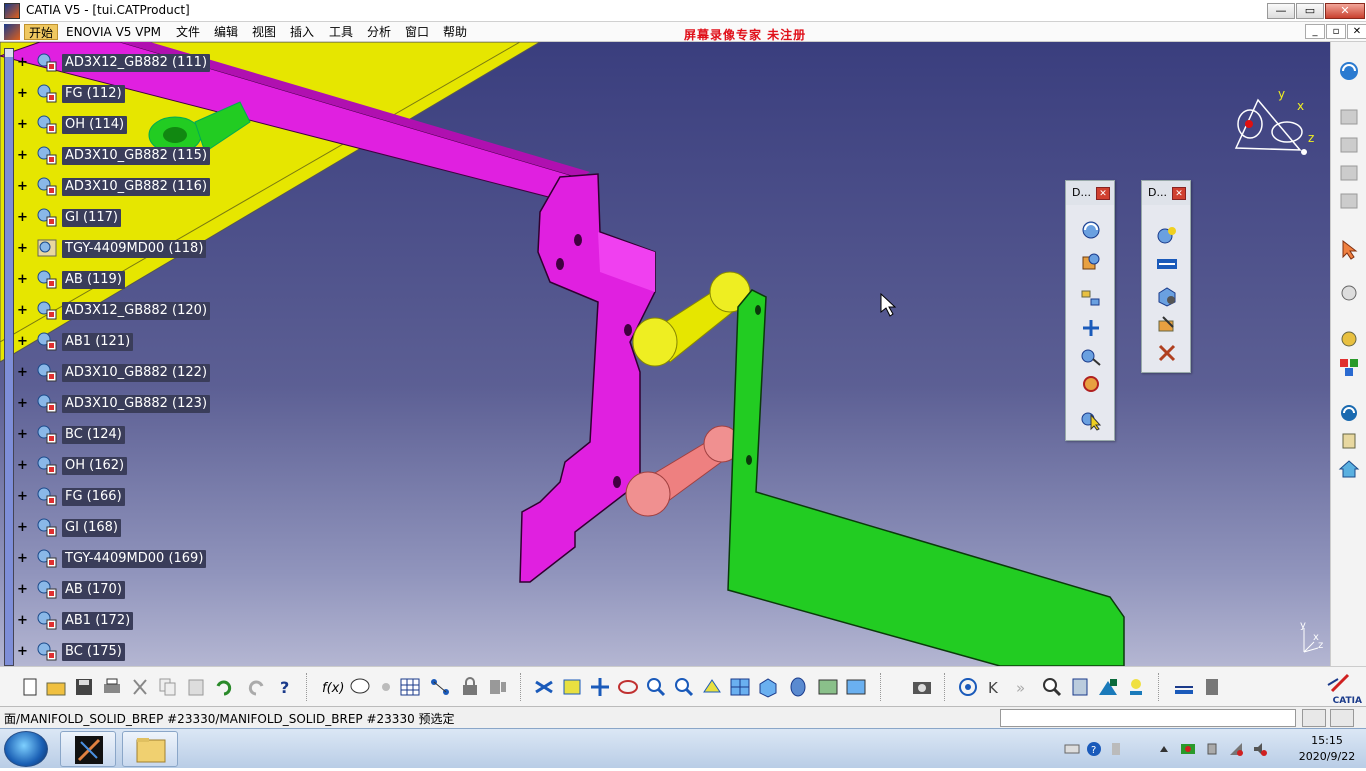  What do you see at coordinates (828, 687) in the screenshot?
I see `hide-show-icon` at bounding box center [828, 687].